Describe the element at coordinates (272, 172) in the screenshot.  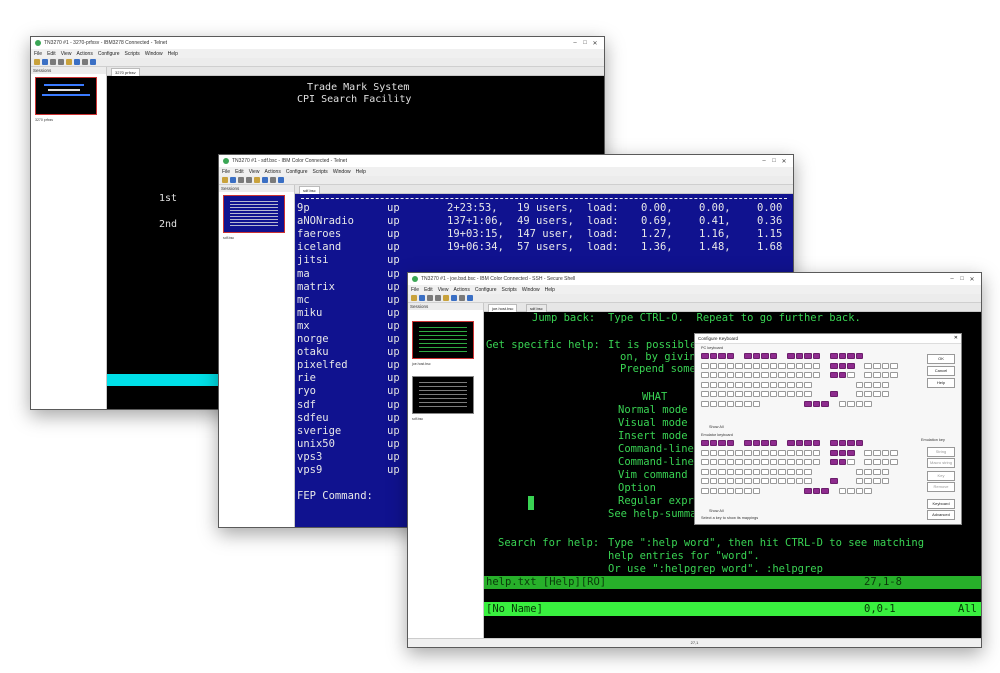
I see `menu-actions: Actions` at that location.